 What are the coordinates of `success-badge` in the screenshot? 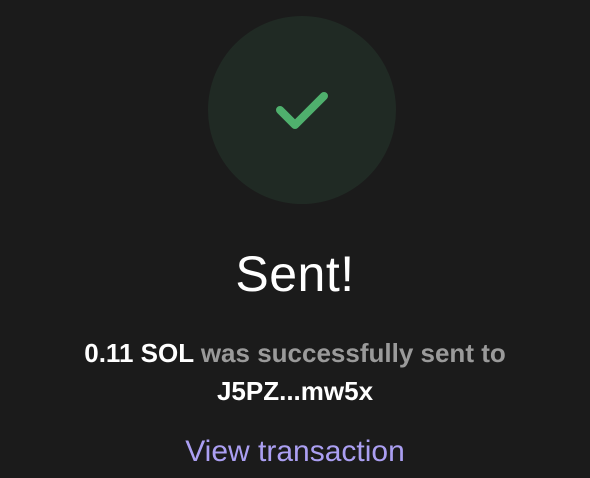 It's located at (302, 110).